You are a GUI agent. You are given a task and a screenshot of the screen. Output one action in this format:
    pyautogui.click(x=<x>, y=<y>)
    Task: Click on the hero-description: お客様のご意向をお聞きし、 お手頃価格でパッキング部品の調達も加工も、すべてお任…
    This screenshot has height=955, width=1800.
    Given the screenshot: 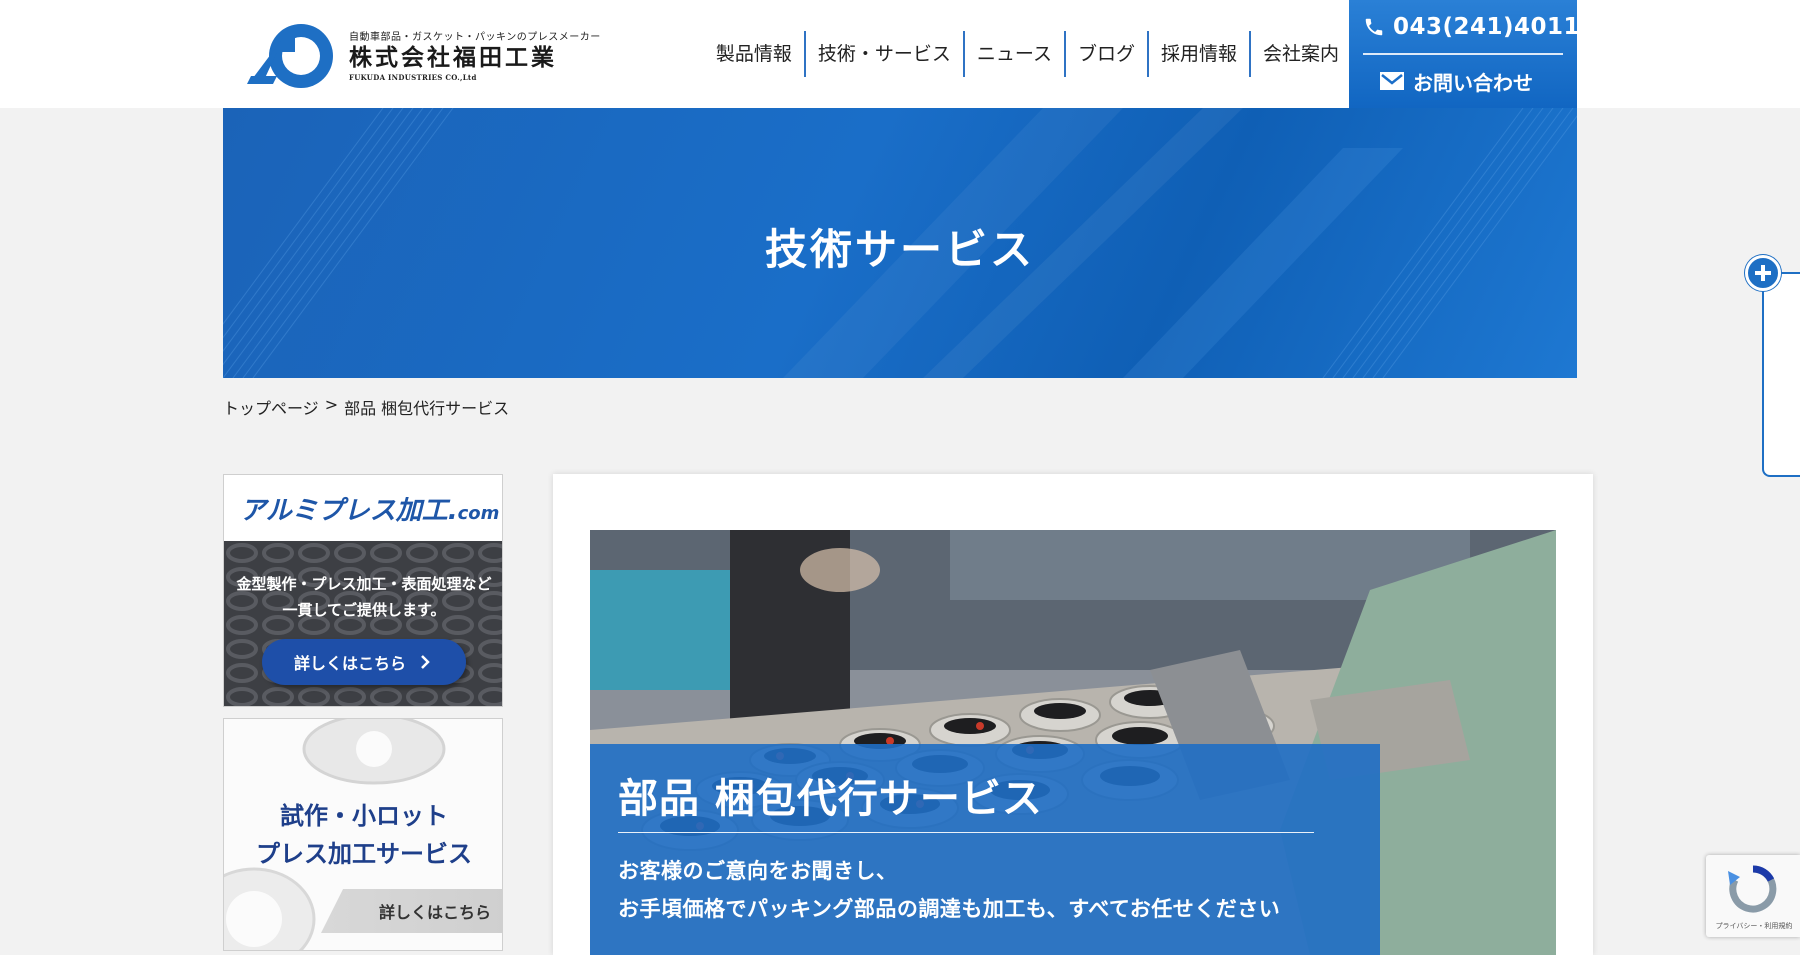 What is the action you would take?
    pyautogui.click(x=949, y=890)
    